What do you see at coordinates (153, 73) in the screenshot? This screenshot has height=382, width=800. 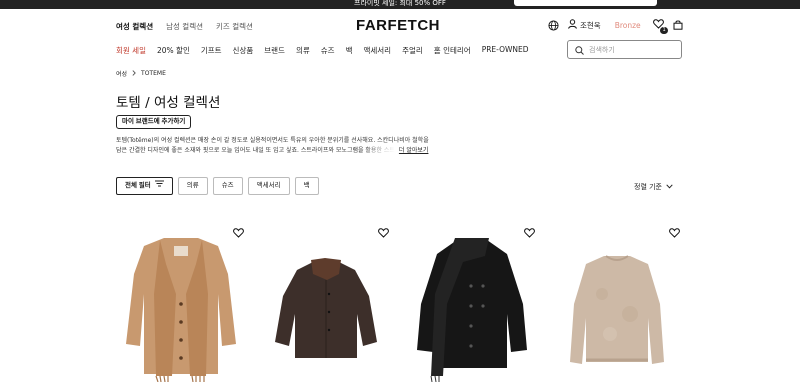 I see `breadcrumb-toteme: TOTEME` at bounding box center [153, 73].